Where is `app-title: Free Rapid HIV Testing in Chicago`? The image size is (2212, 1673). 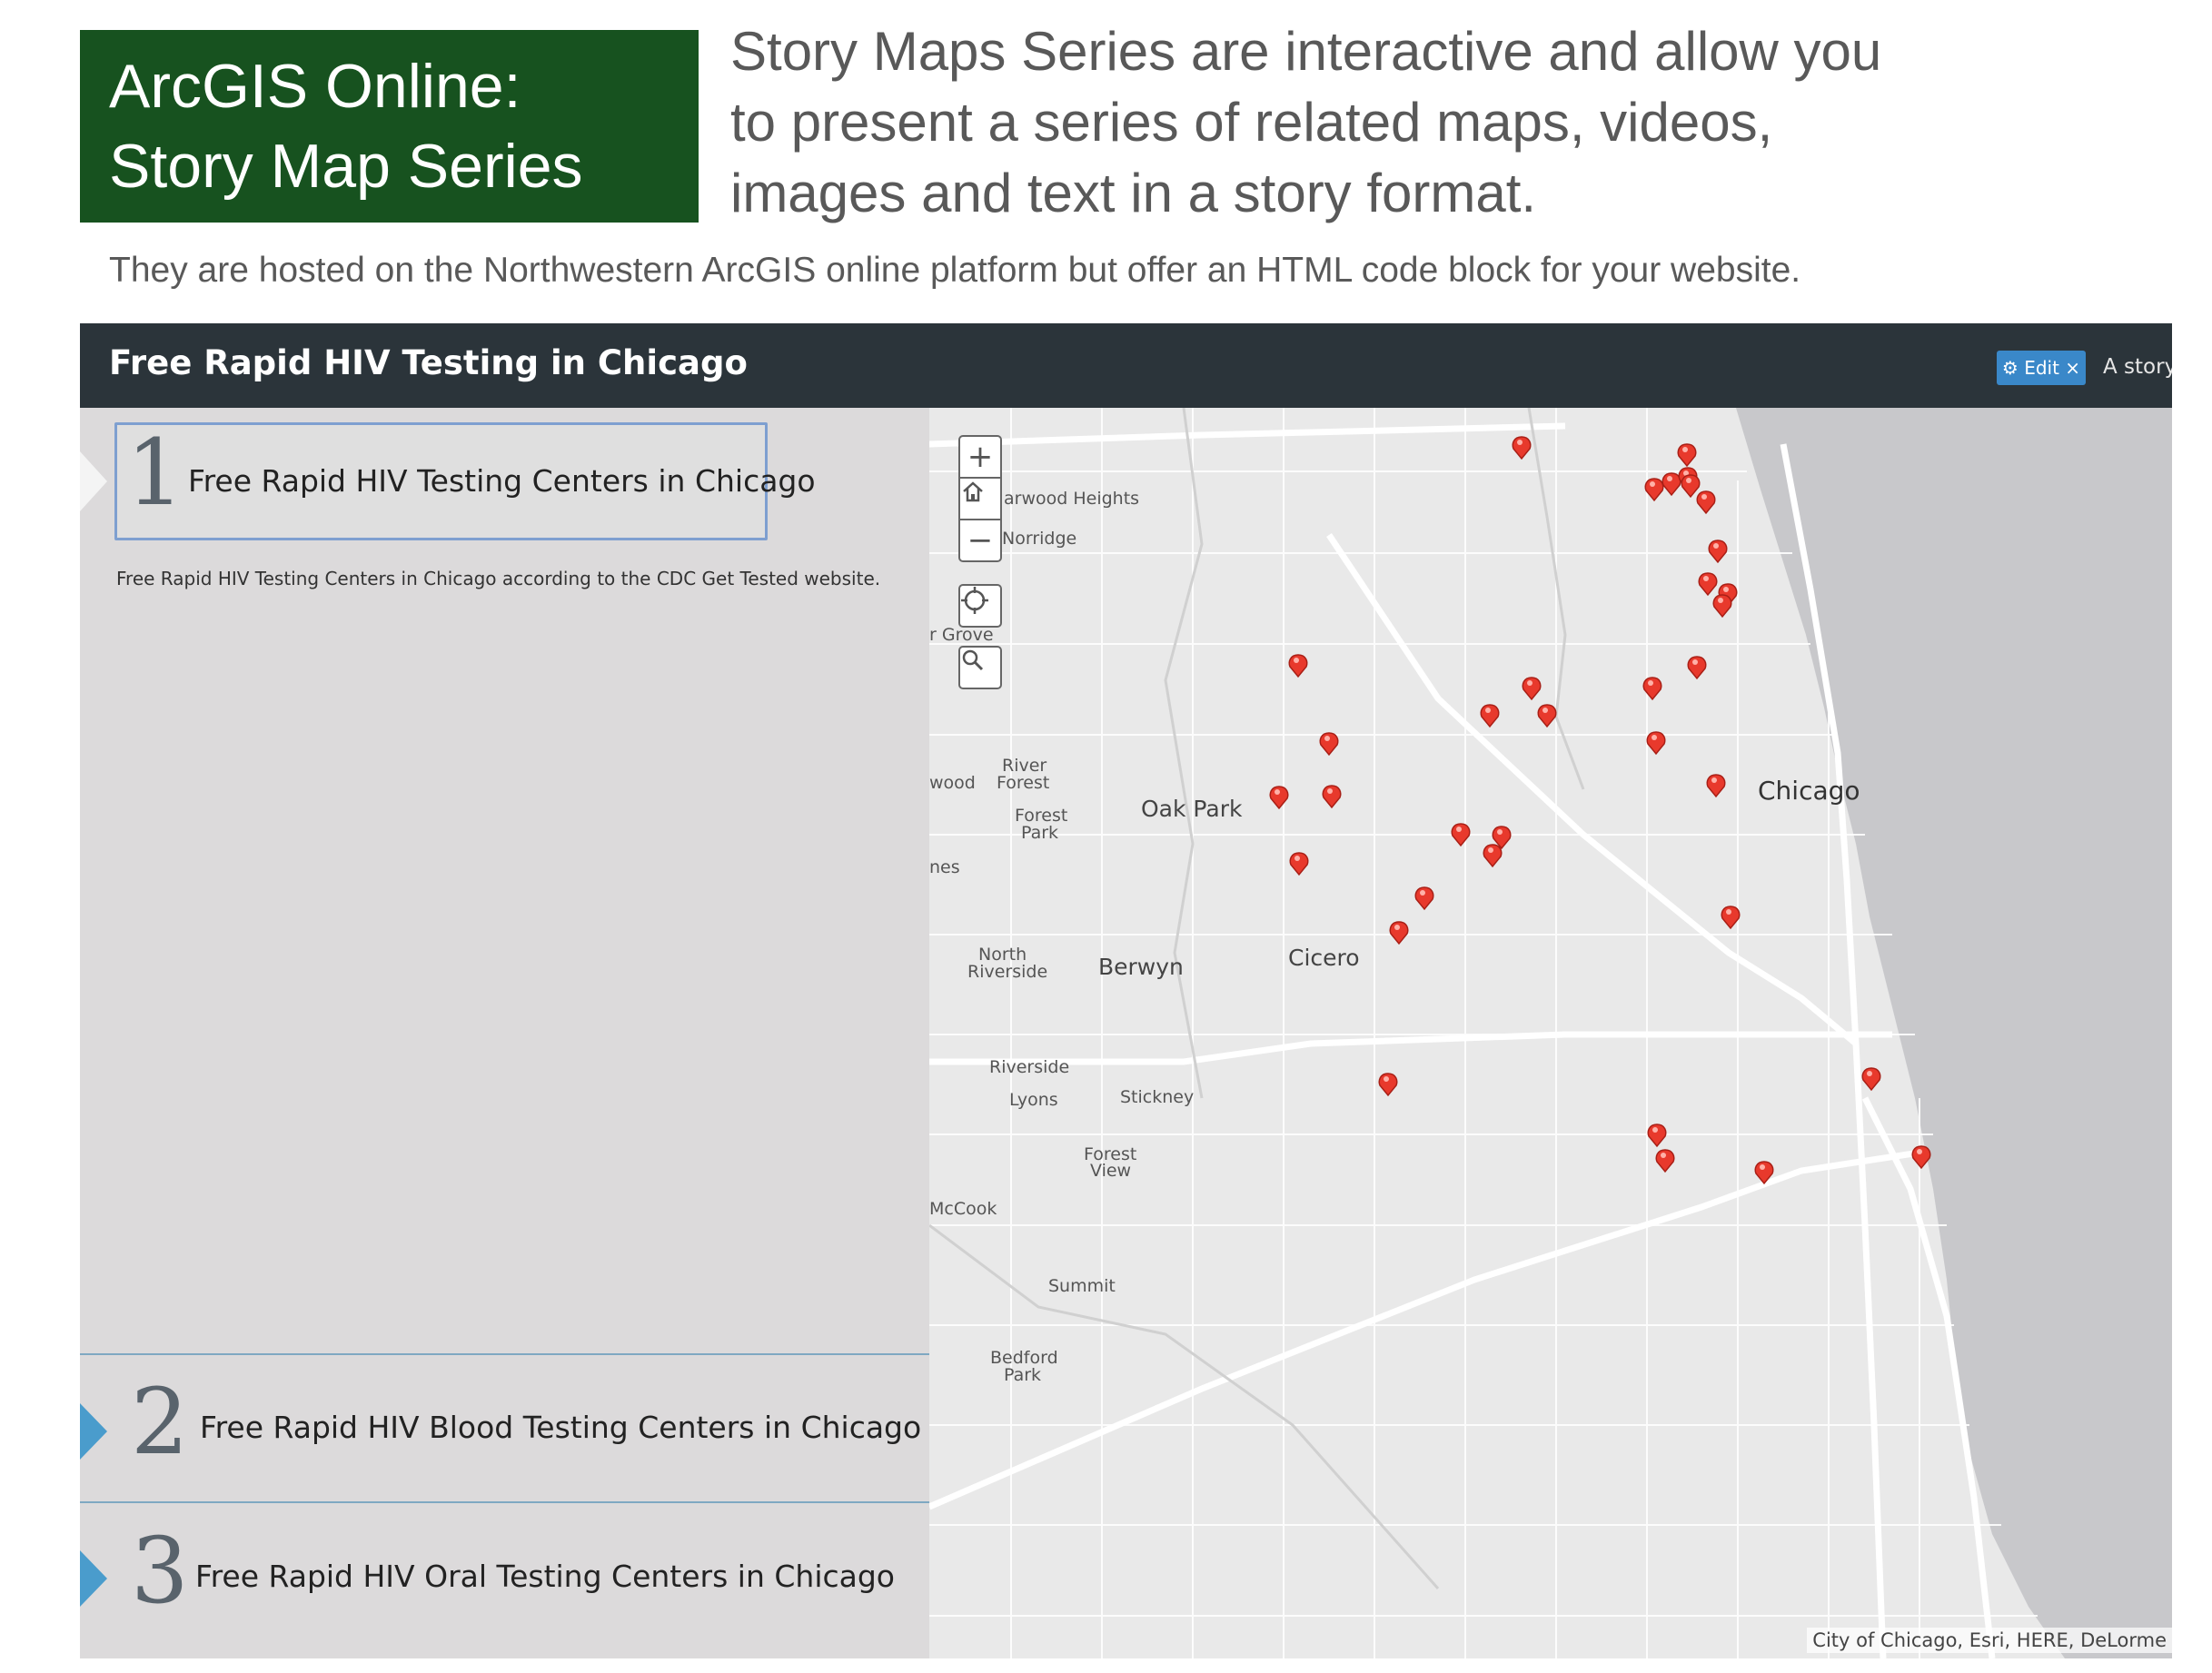
app-title: Free Rapid HIV Testing in Chicago is located at coordinates (428, 362).